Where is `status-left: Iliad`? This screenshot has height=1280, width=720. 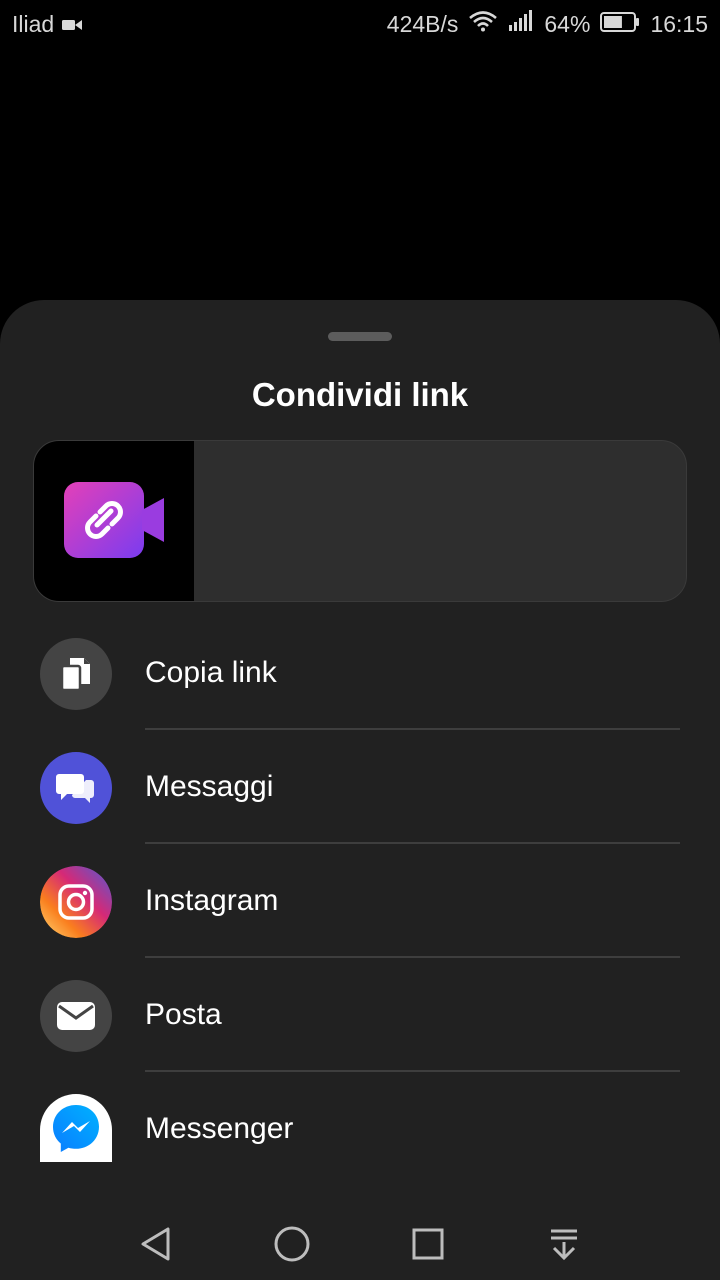
status-left: Iliad is located at coordinates (47, 24).